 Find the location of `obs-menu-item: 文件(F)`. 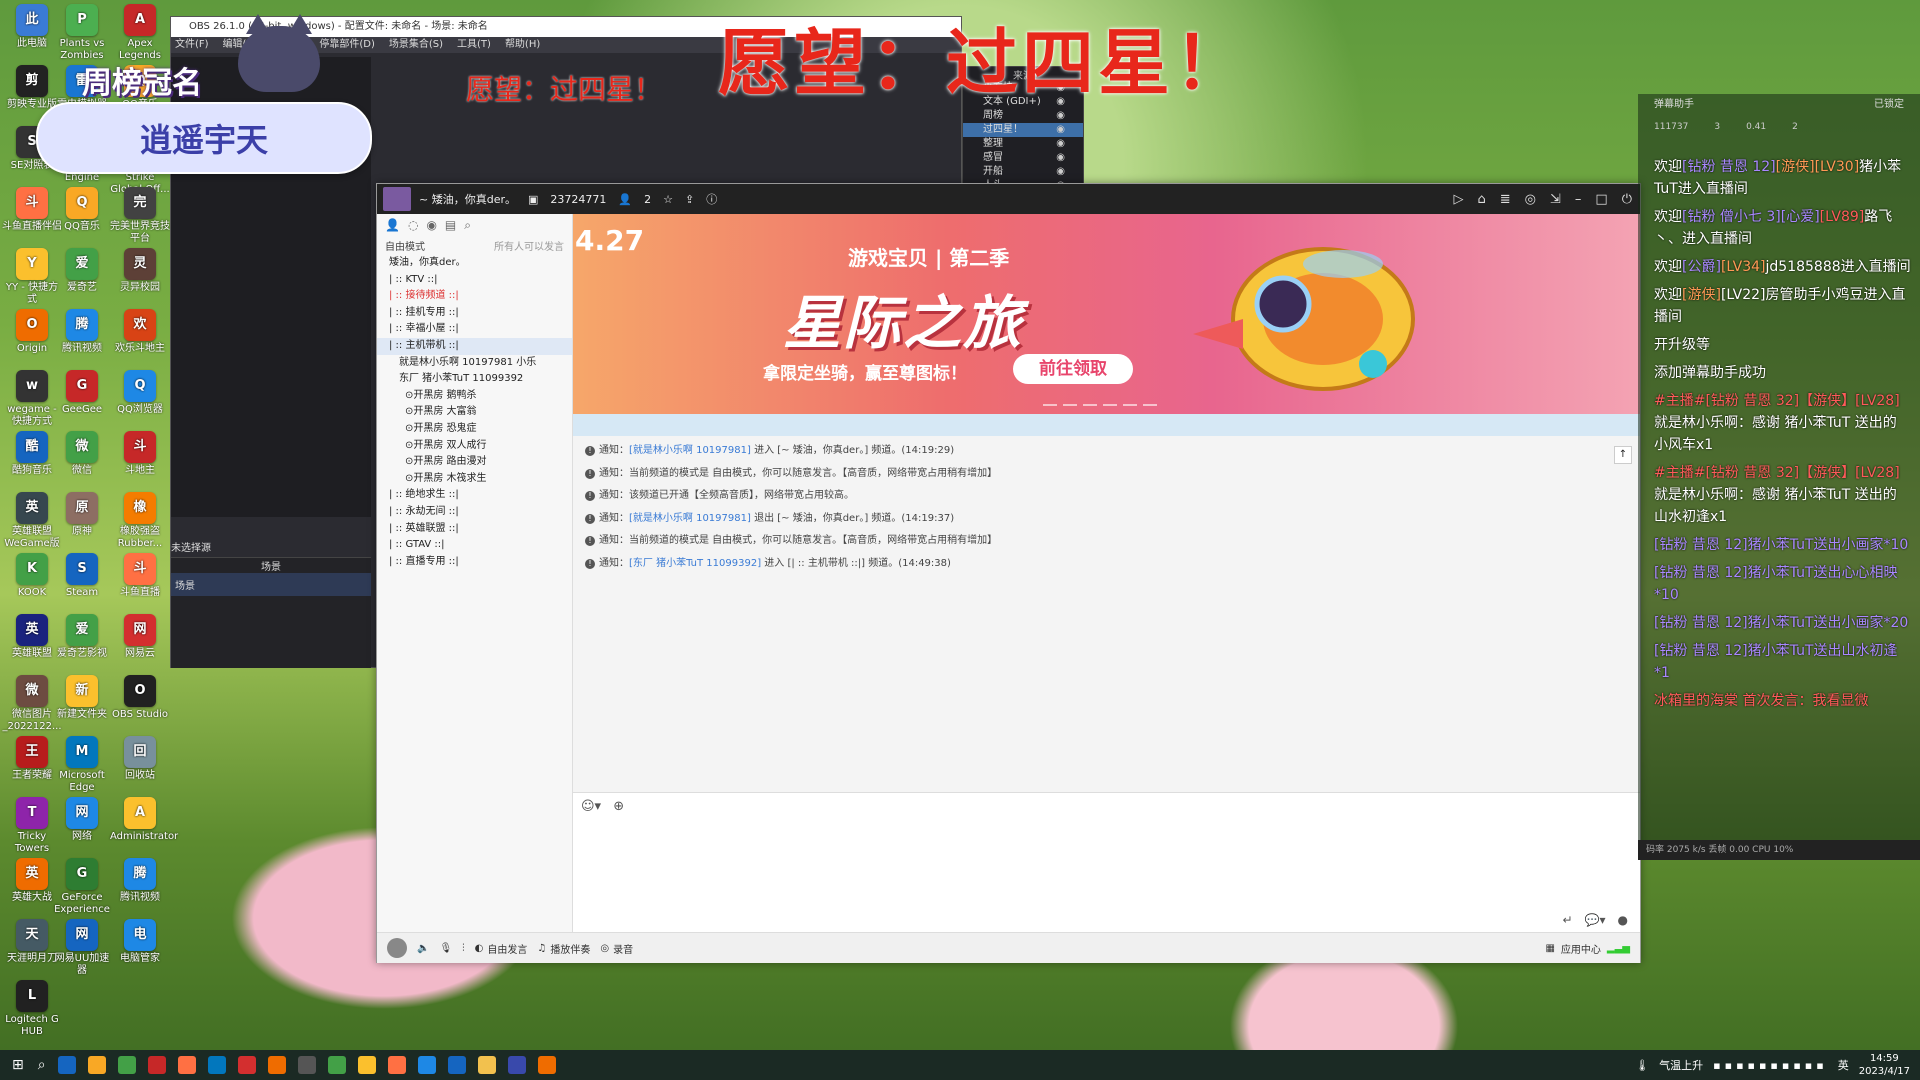

obs-menu-item: 文件(F) is located at coordinates (192, 44).